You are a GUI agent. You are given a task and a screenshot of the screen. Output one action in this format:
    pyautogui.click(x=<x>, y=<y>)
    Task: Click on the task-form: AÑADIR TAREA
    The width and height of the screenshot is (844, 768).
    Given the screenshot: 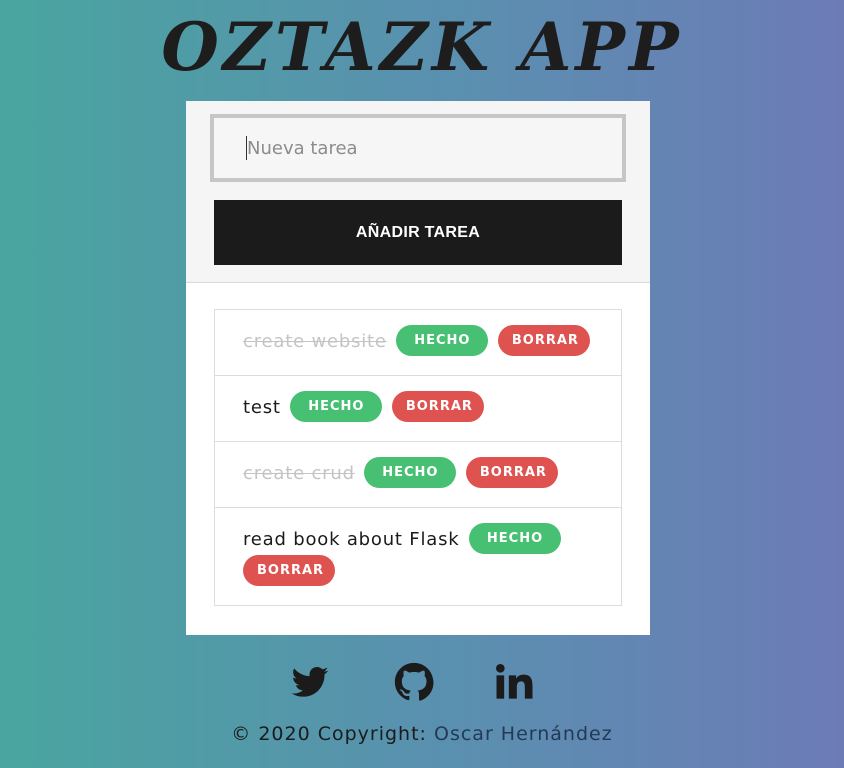 What is the action you would take?
    pyautogui.click(x=418, y=192)
    